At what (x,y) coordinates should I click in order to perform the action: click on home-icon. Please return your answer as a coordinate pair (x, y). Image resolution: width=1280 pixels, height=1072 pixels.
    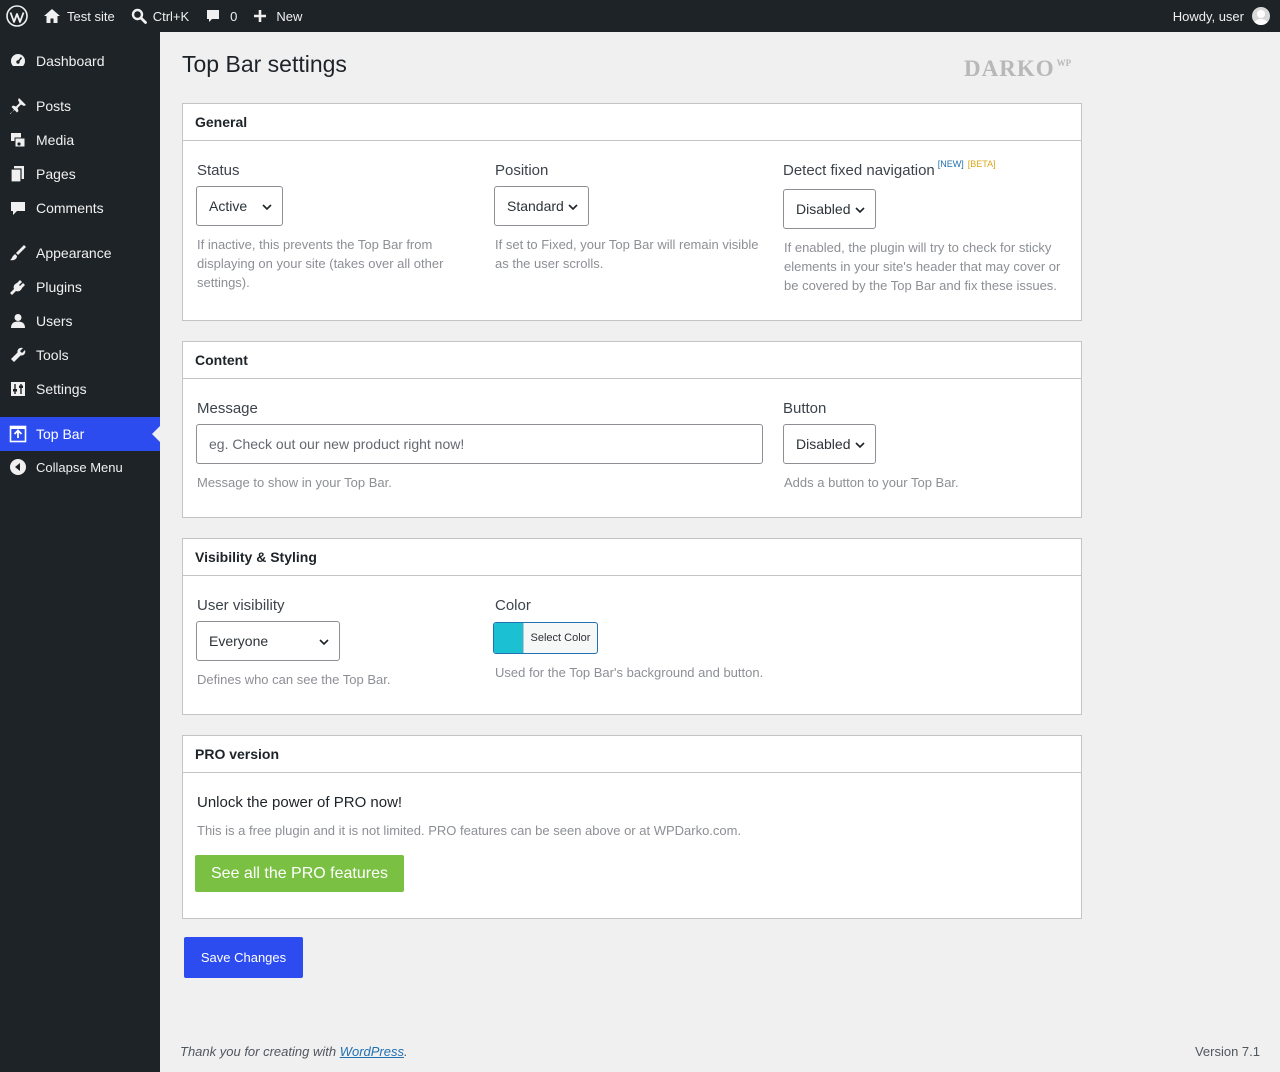
    Looking at the image, I should click on (52, 16).